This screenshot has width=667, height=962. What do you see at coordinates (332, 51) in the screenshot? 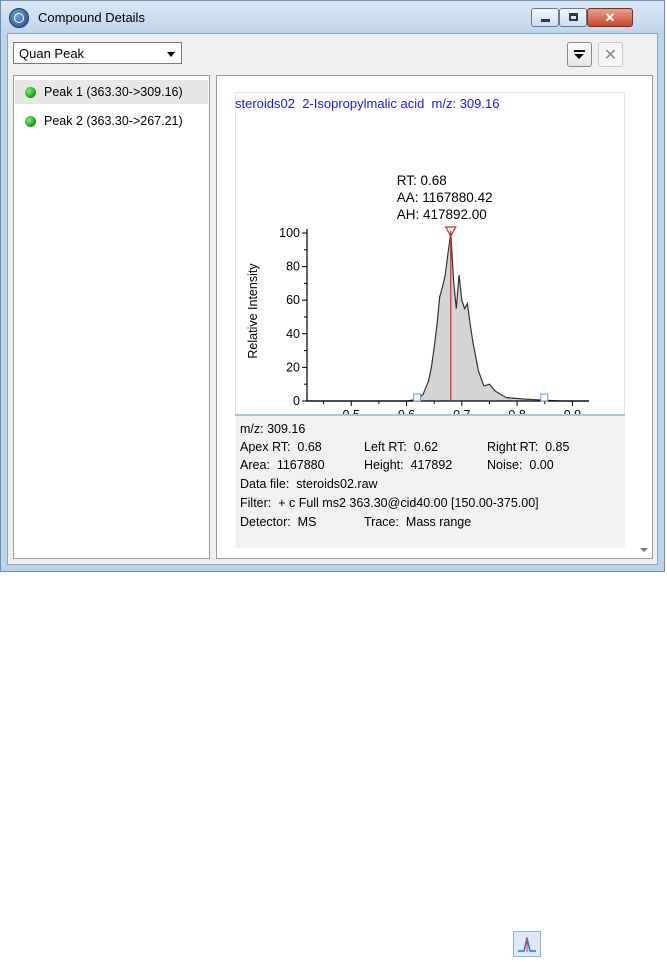
I see `toolbar: Quan Peak ✕` at bounding box center [332, 51].